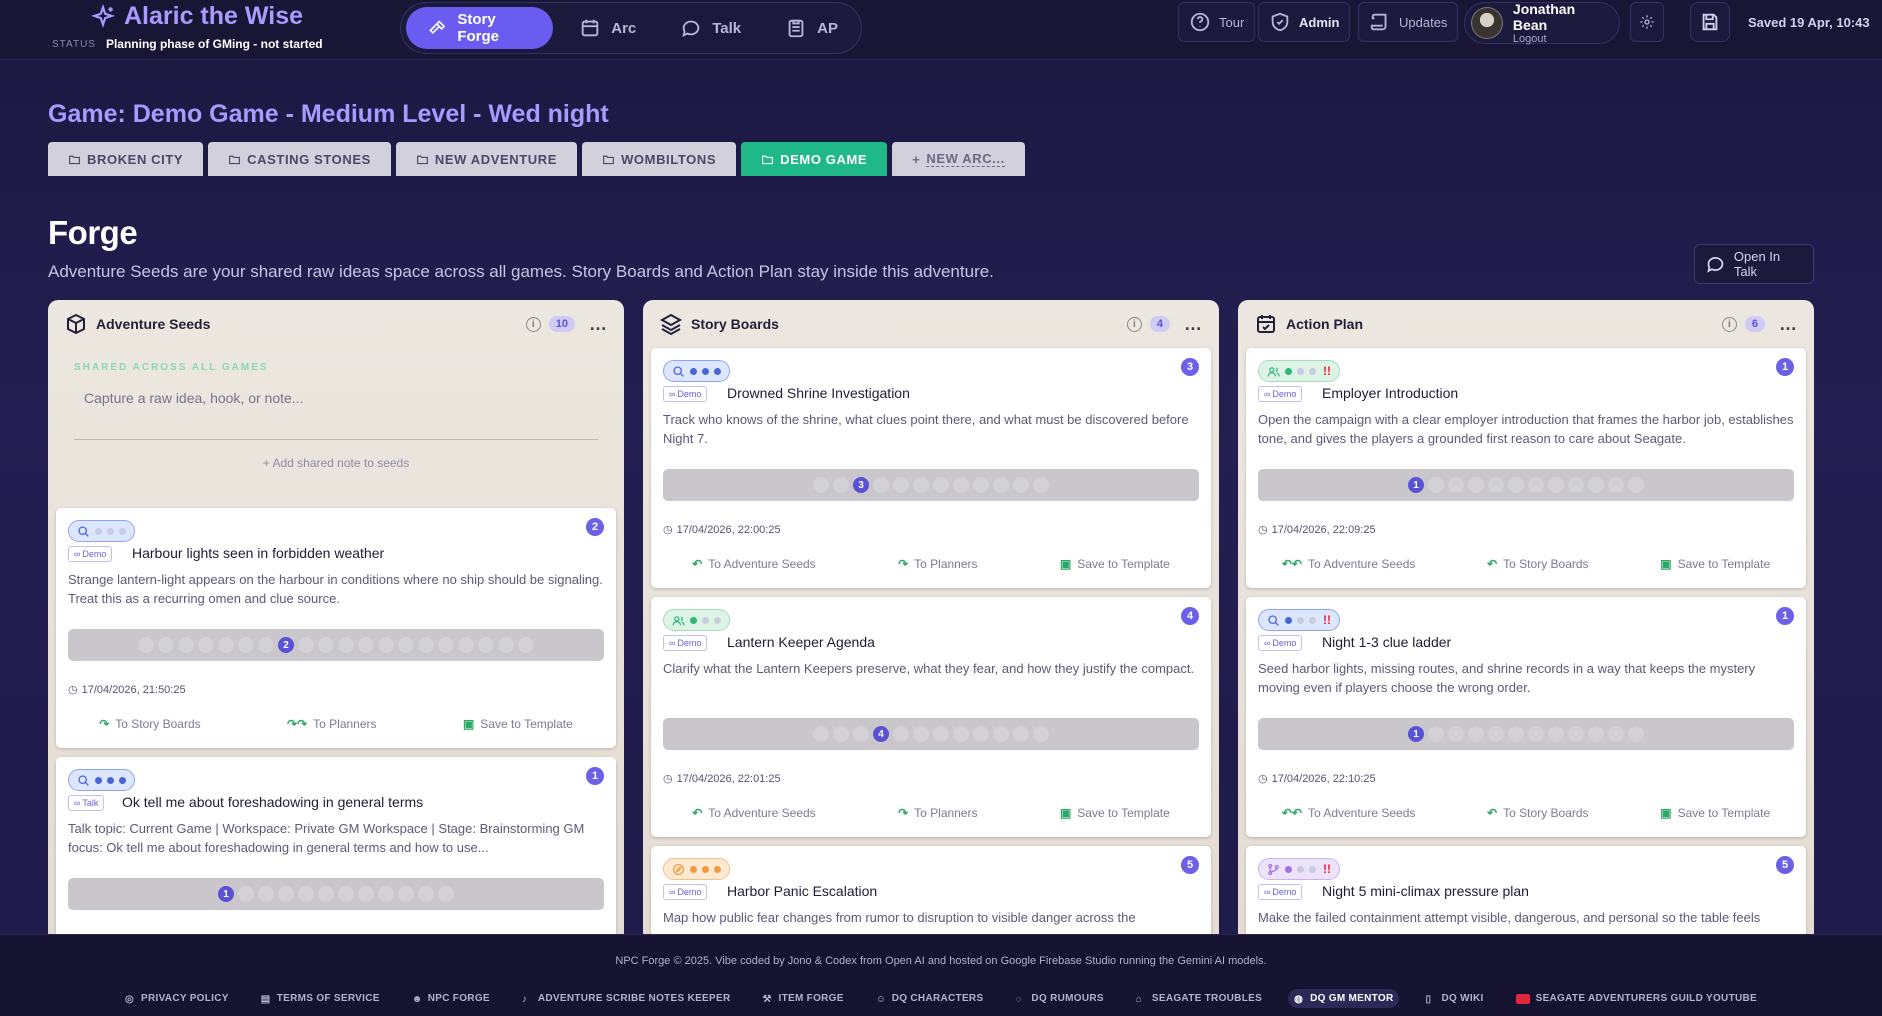 The height and width of the screenshot is (1016, 1882). I want to click on footer-link-item-forge: ⚒ ITEM FORGE, so click(803, 998).